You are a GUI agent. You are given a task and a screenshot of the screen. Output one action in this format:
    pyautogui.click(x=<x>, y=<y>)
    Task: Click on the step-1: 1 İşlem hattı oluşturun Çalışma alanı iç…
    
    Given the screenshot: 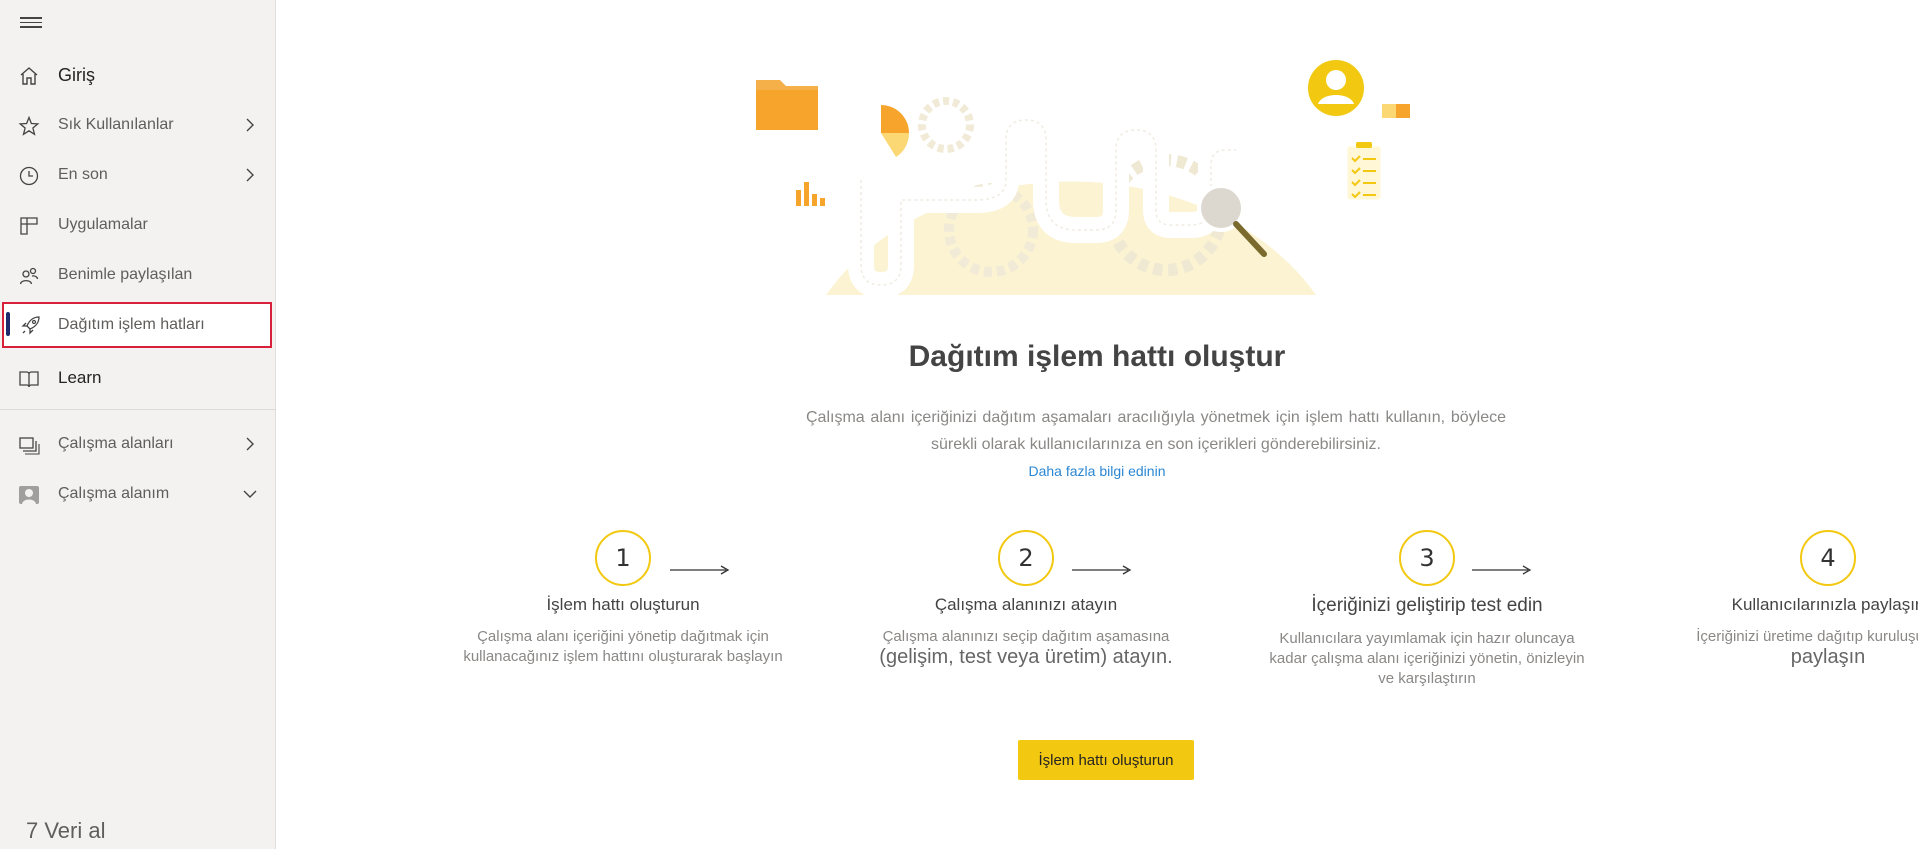 What is the action you would take?
    pyautogui.click(x=623, y=598)
    